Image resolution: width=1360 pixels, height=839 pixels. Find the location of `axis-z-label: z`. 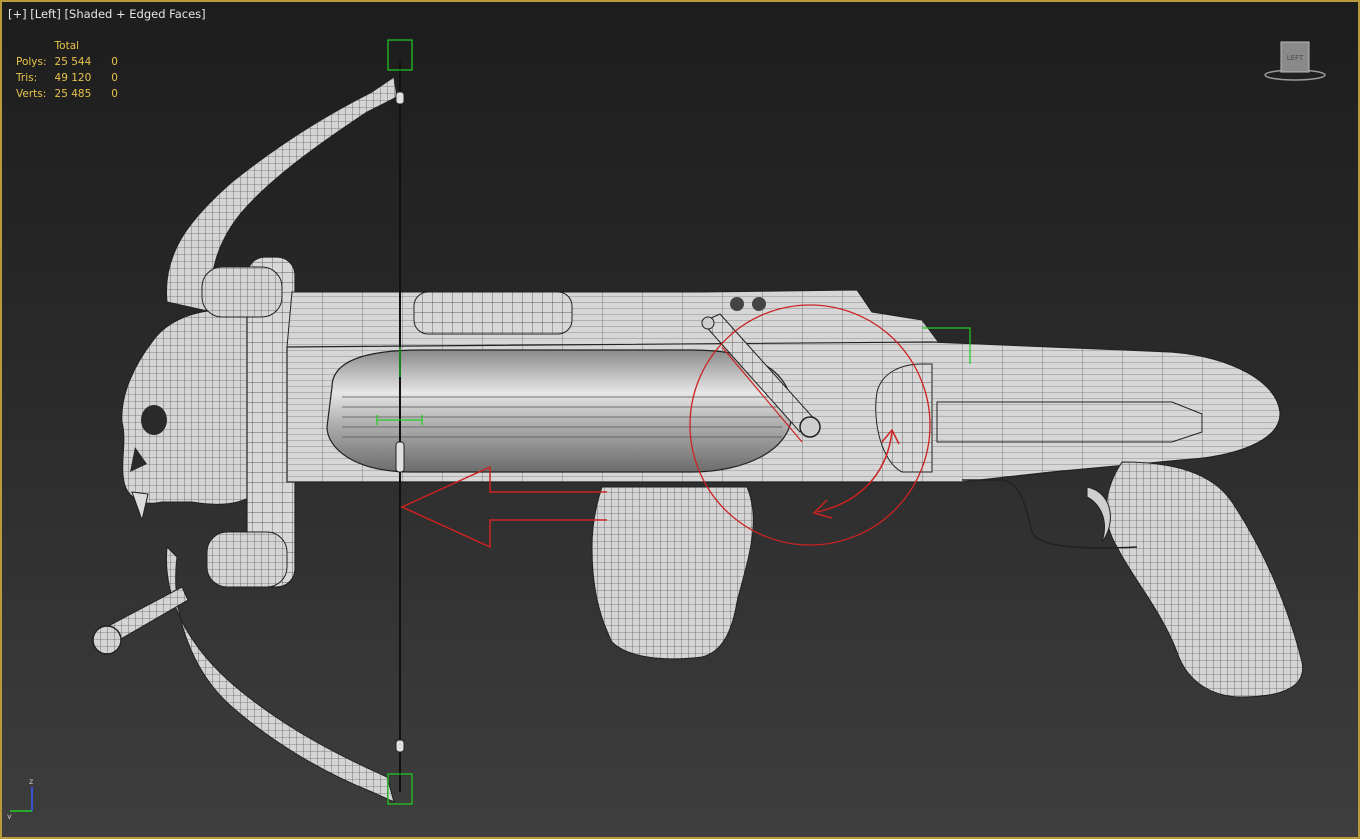

axis-z-label: z is located at coordinates (31, 781).